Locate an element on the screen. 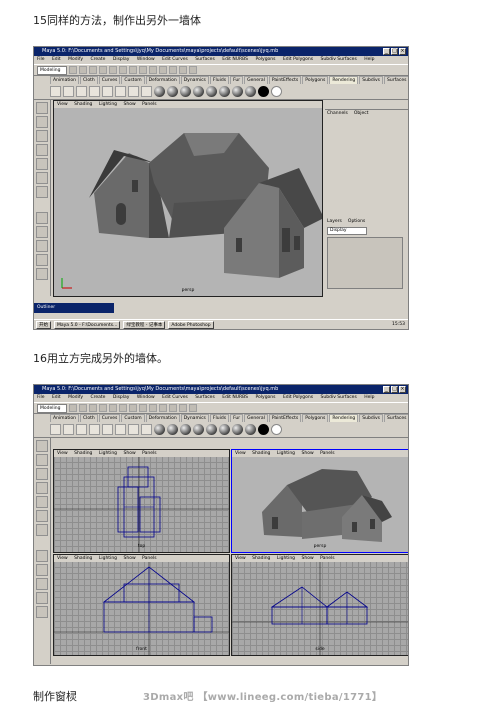 This screenshot has height=714, width=487. phong-material-icon is located at coordinates (185, 429).